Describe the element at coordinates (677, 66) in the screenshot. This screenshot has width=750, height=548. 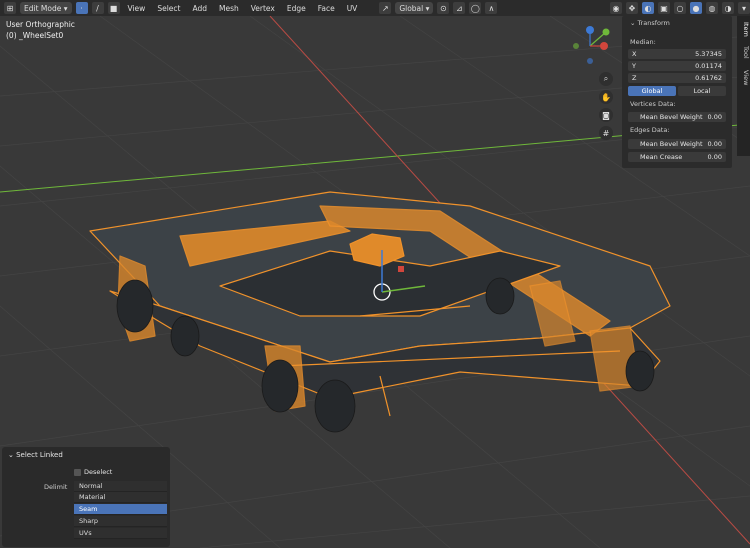
I see `median-y-field: Y 0.01174` at that location.